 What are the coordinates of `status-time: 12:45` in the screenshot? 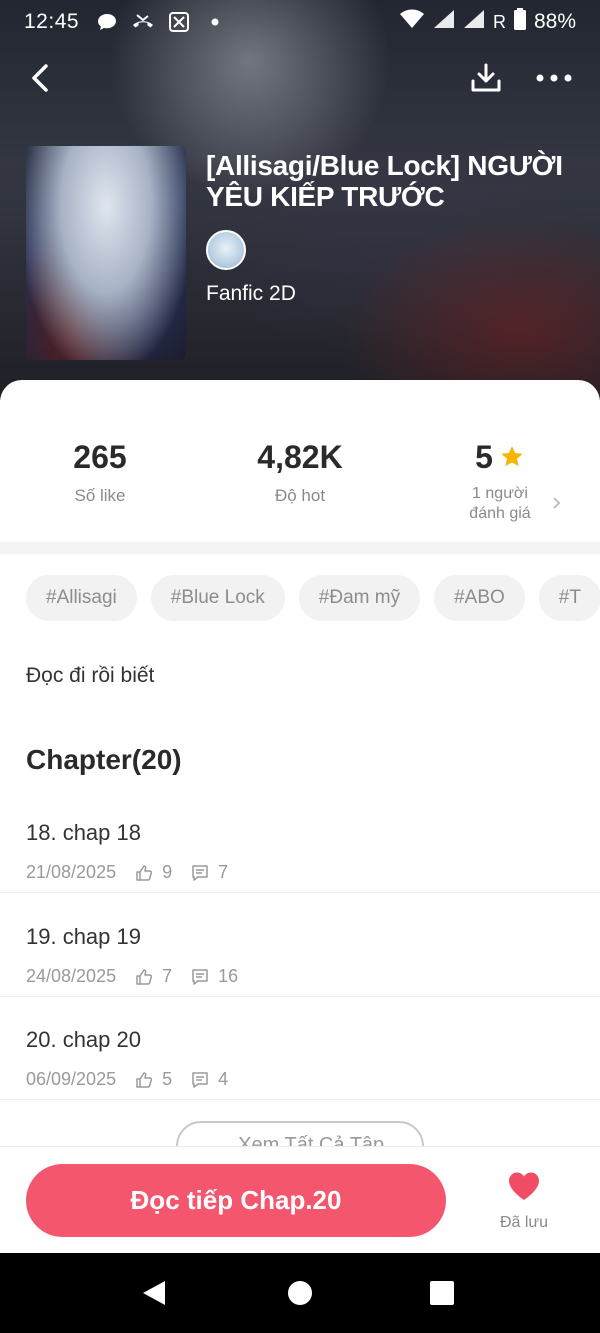 It's located at (52, 21).